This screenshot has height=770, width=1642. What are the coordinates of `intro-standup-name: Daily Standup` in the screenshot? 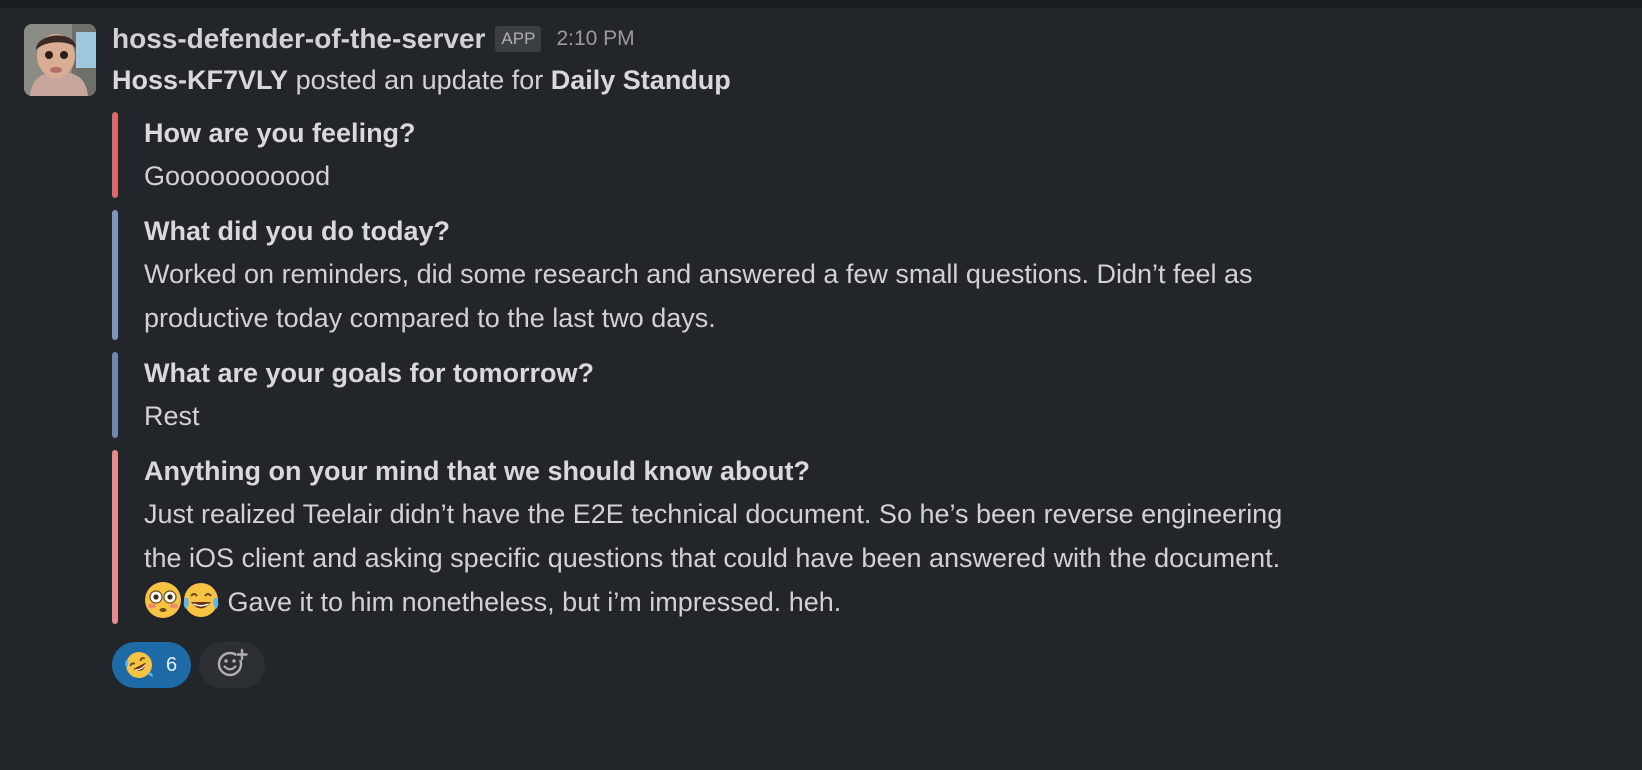 It's located at (640, 80).